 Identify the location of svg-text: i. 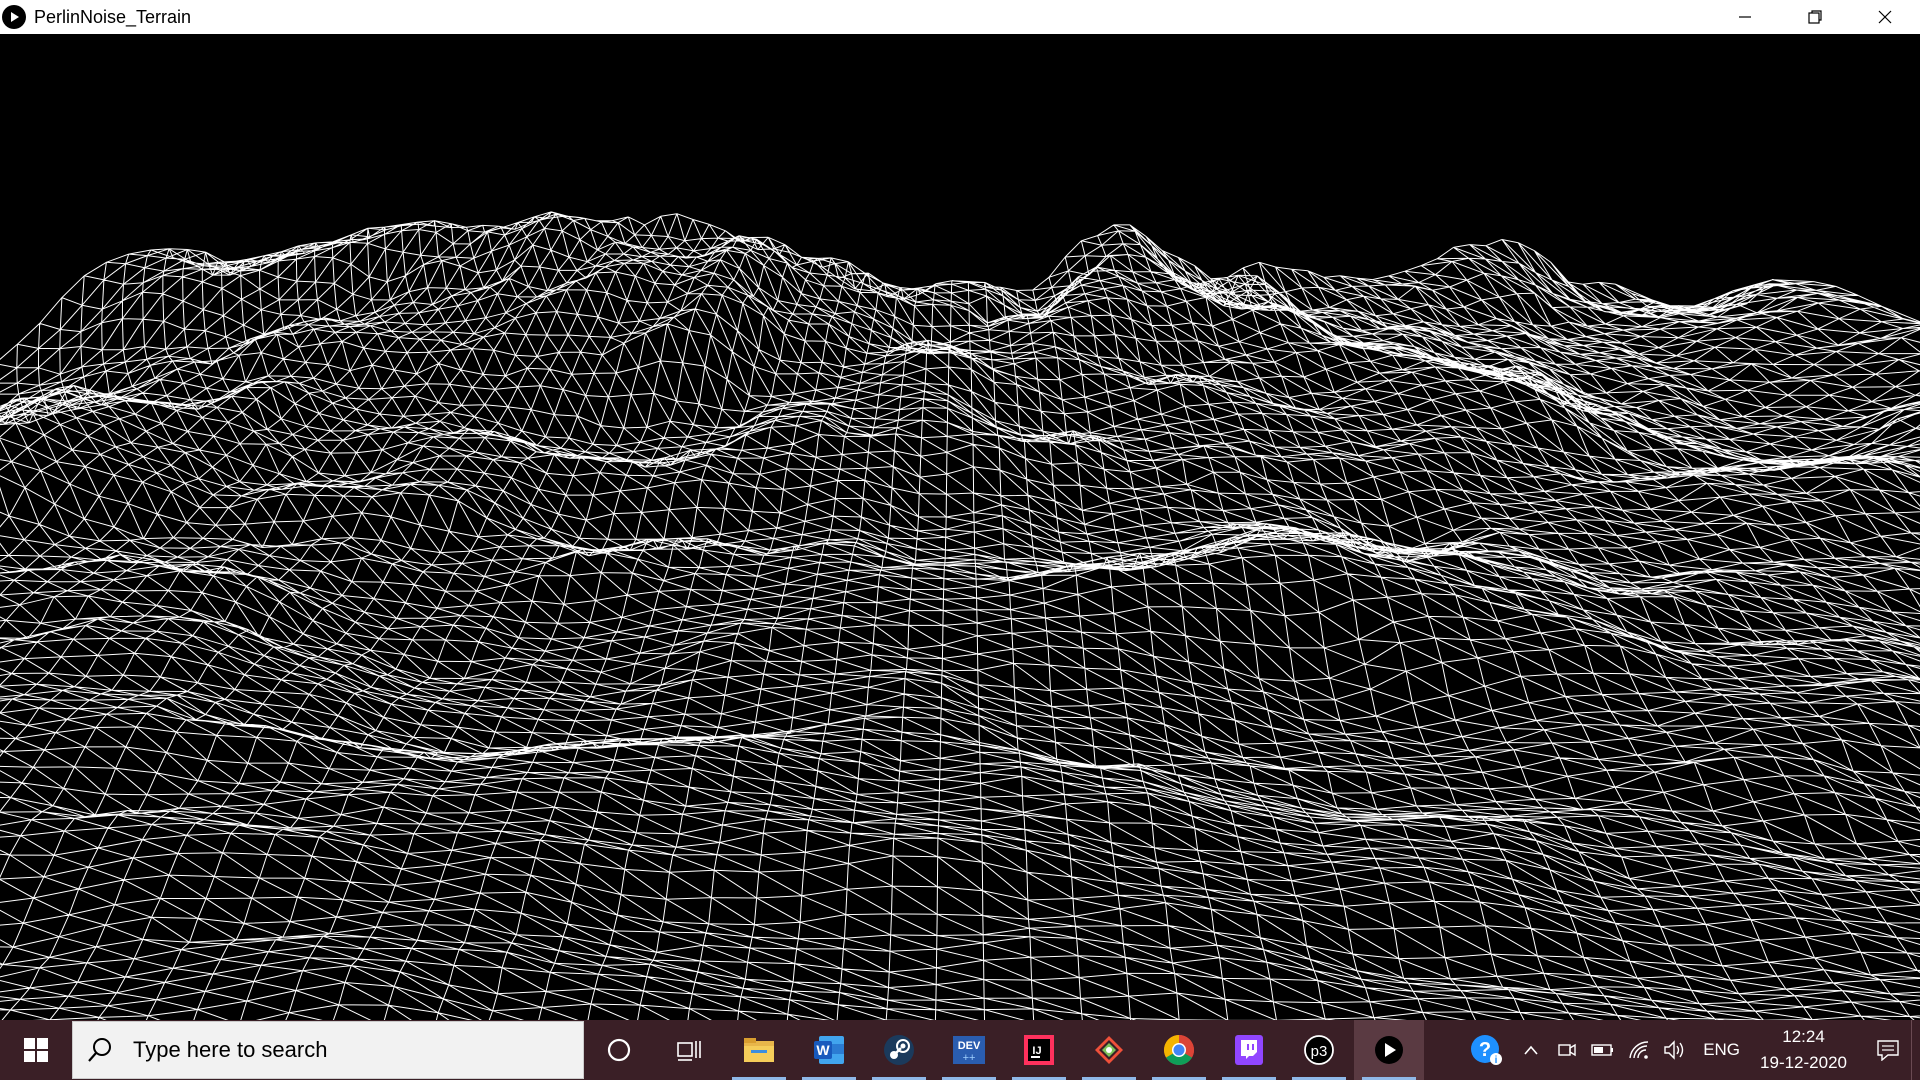
(1496, 1060).